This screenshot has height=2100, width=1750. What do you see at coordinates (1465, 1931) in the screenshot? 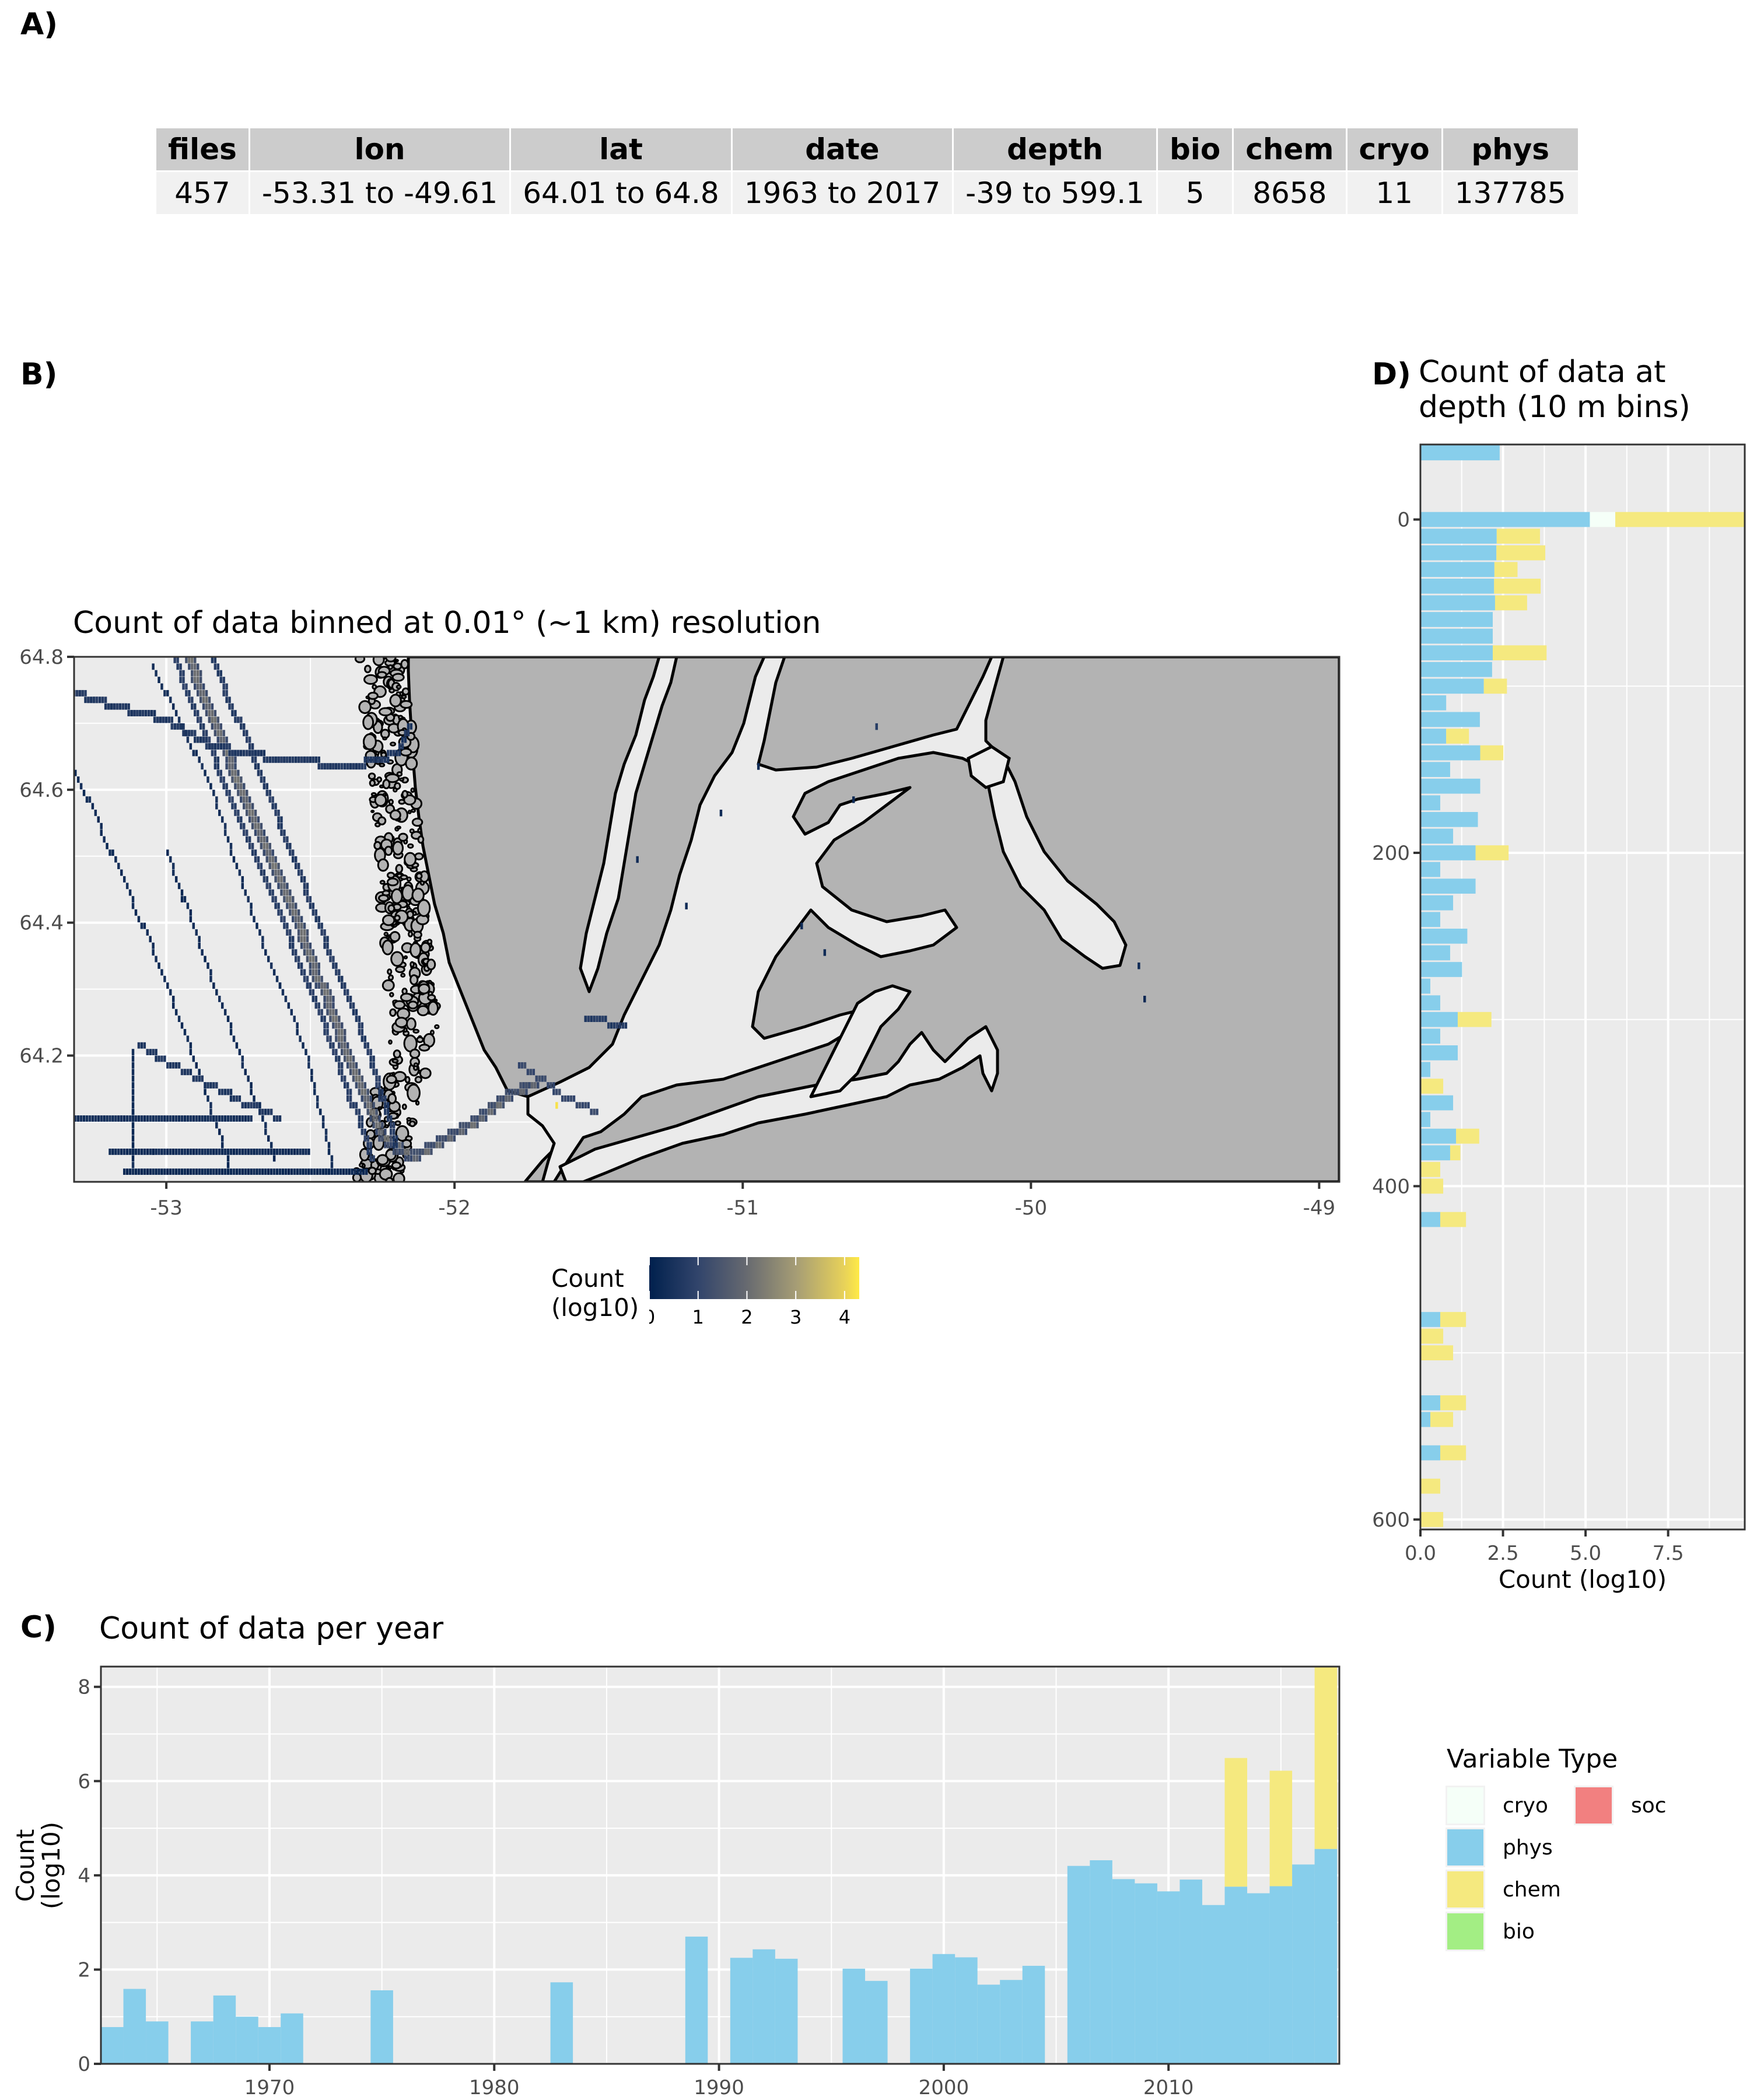
I see `legend-key-bio` at bounding box center [1465, 1931].